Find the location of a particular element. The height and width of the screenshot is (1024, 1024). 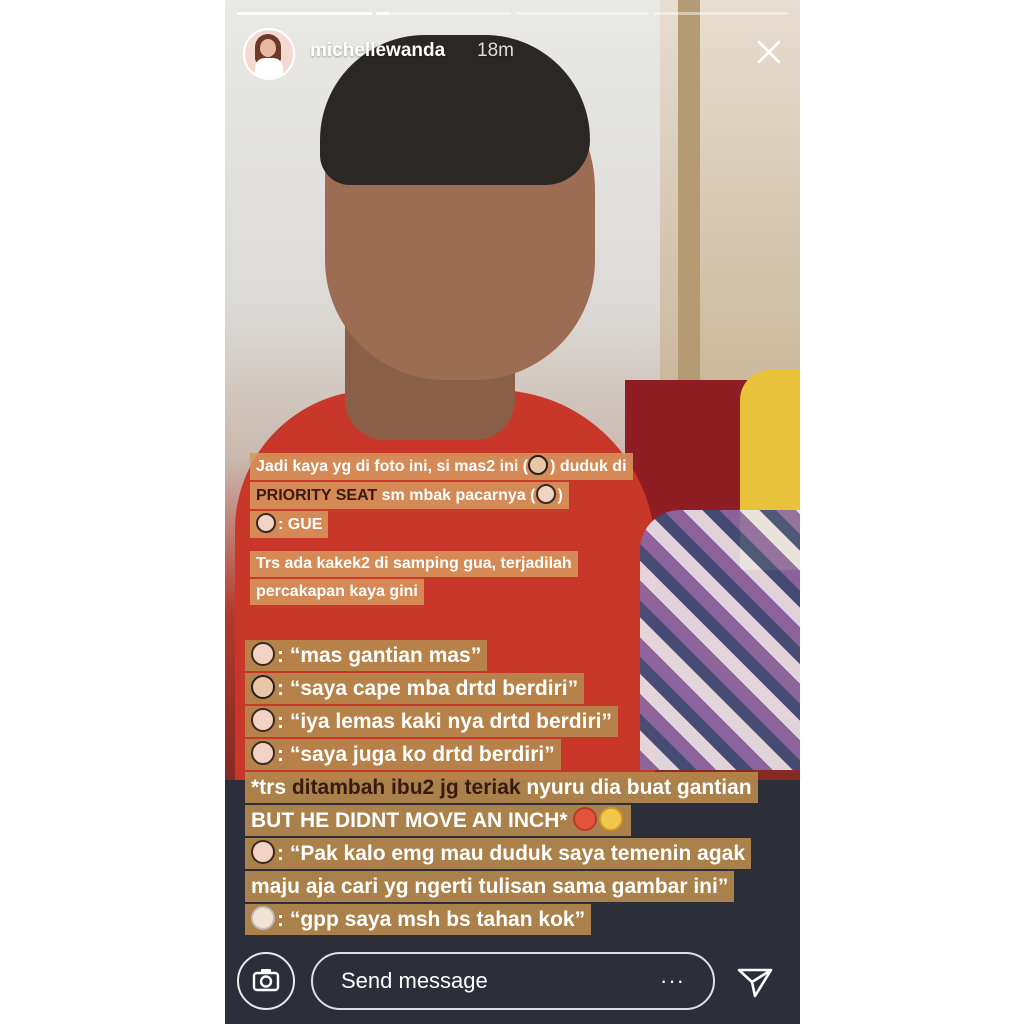

send-message-placeholder: Send message is located at coordinates (414, 980).